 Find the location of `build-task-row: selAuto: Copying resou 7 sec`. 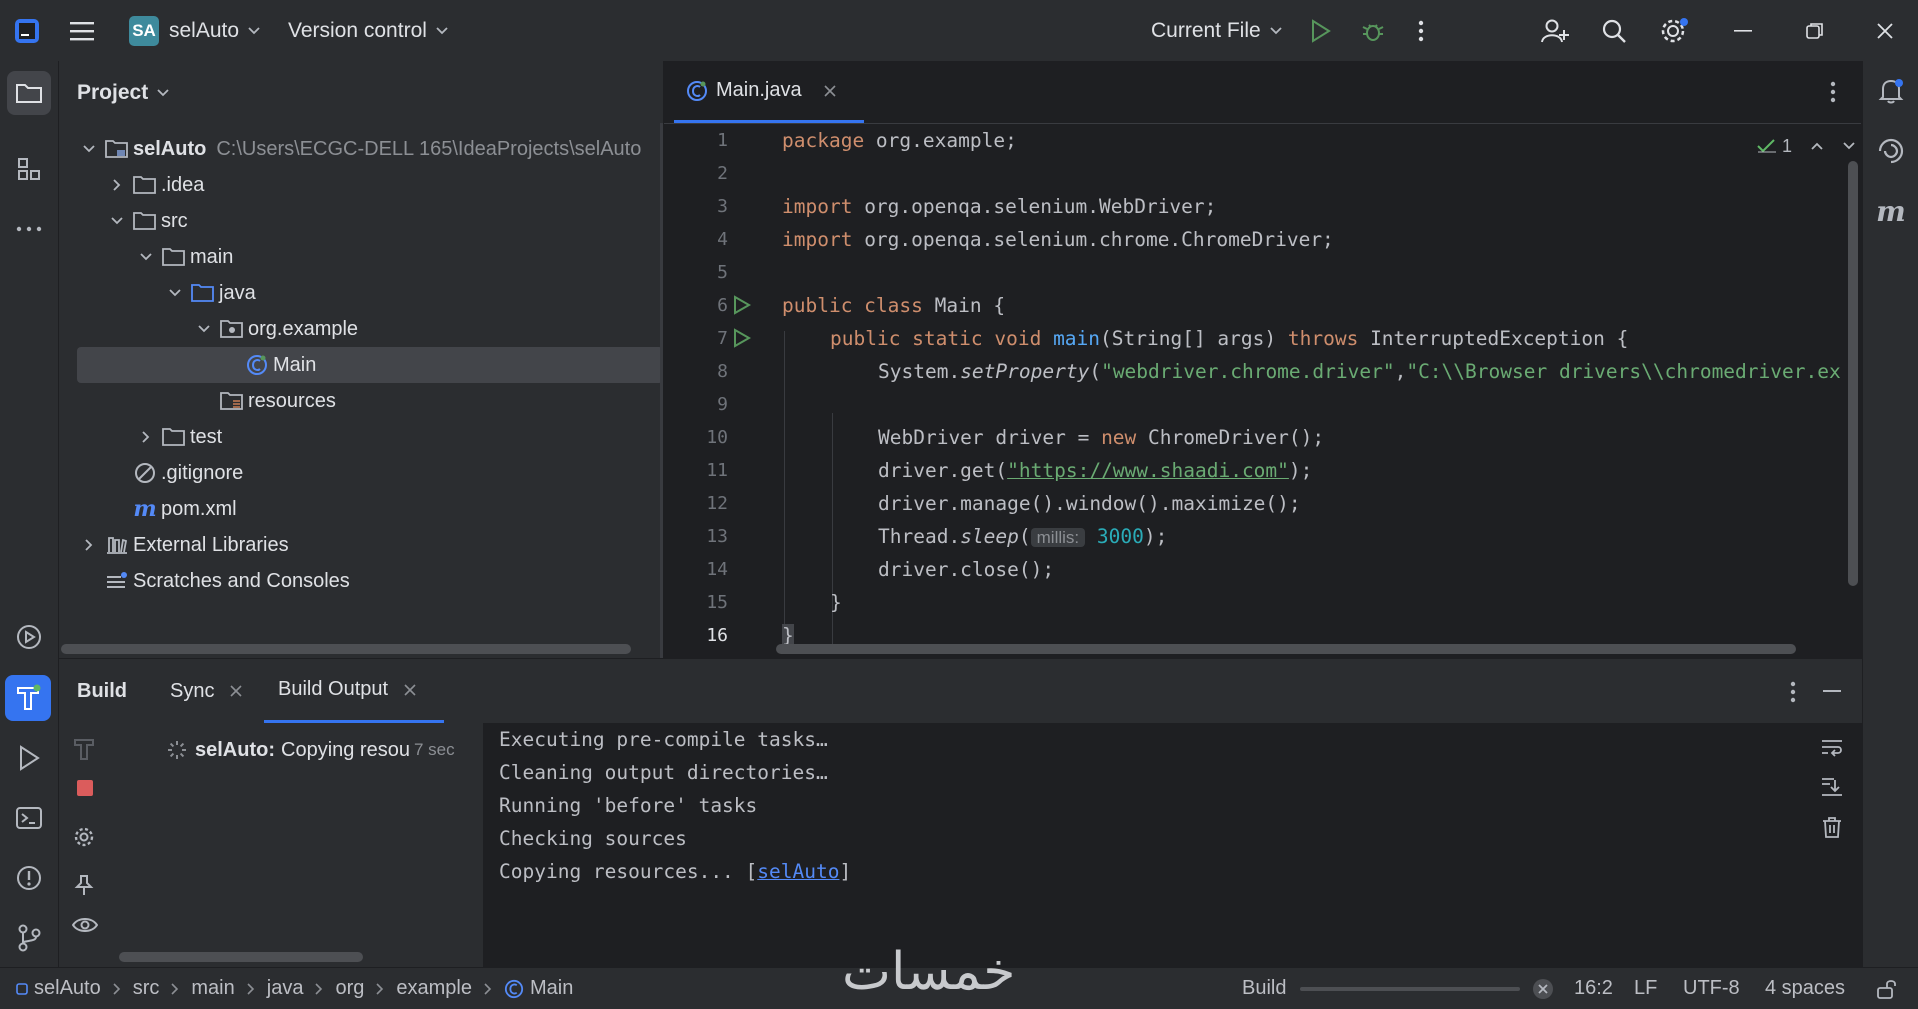

build-task-row: selAuto: Copying resou 7 sec is located at coordinates (321, 750).